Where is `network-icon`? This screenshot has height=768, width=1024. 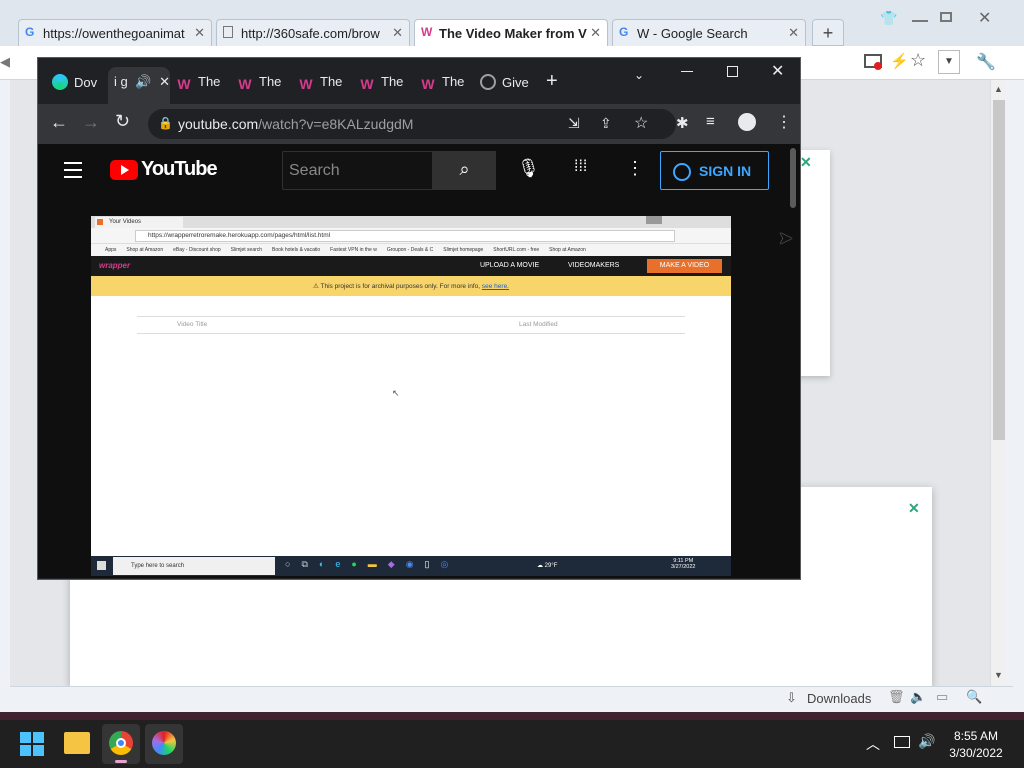 network-icon is located at coordinates (902, 742).